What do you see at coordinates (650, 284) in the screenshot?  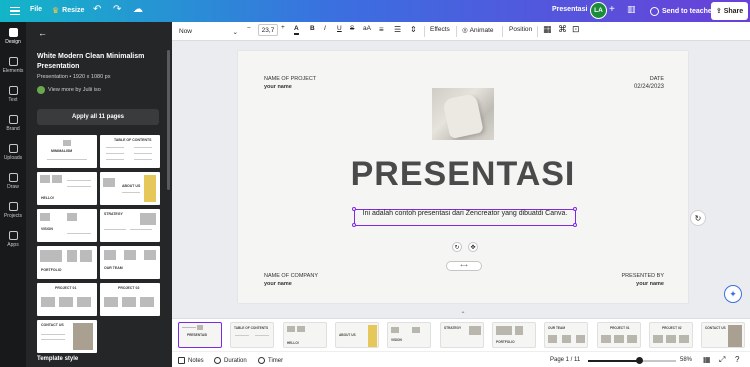 I see `presenter-name: your name` at bounding box center [650, 284].